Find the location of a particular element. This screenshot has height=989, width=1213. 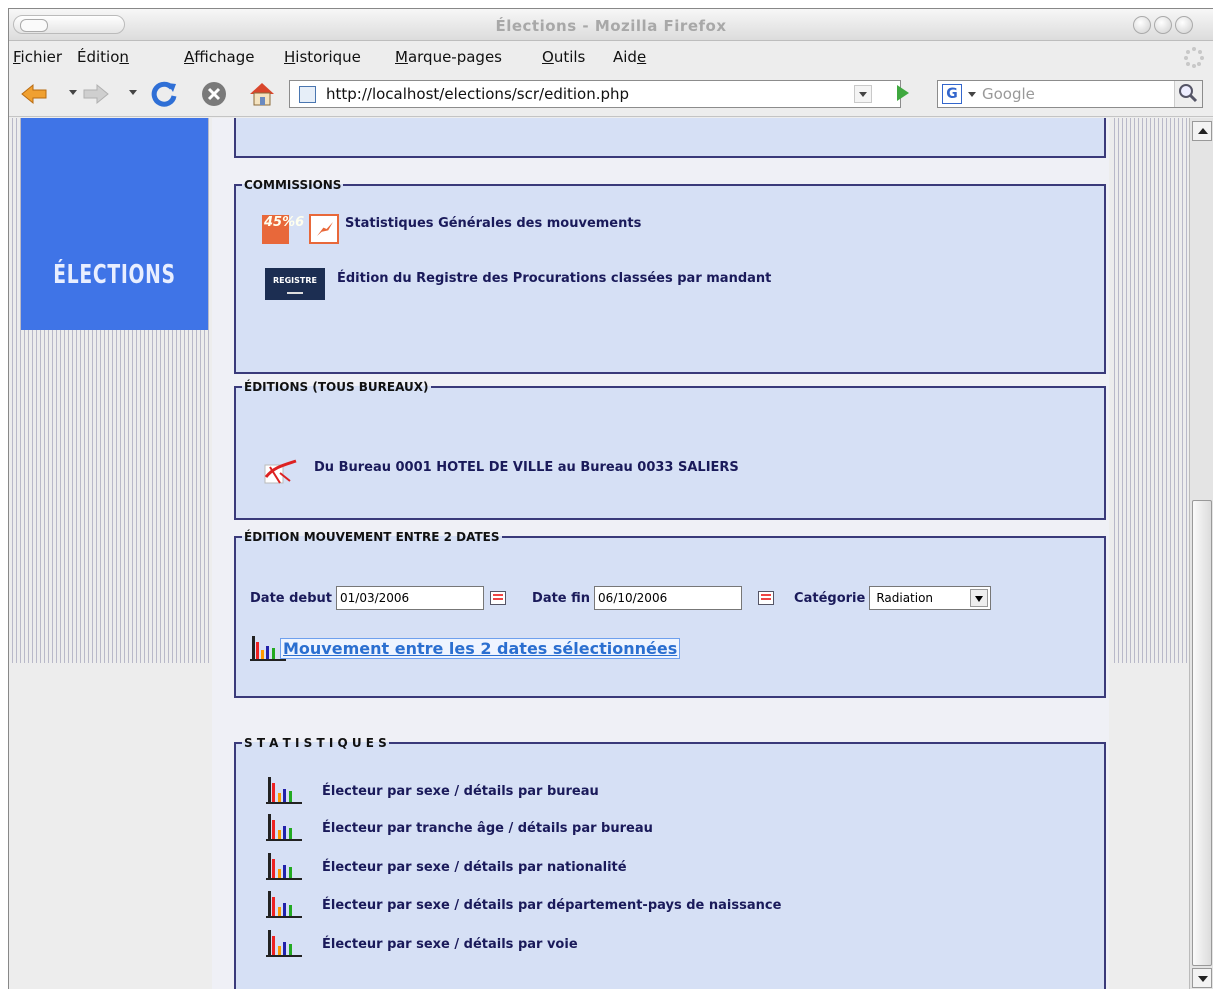

back-history-dropdown is located at coordinates (73, 92).